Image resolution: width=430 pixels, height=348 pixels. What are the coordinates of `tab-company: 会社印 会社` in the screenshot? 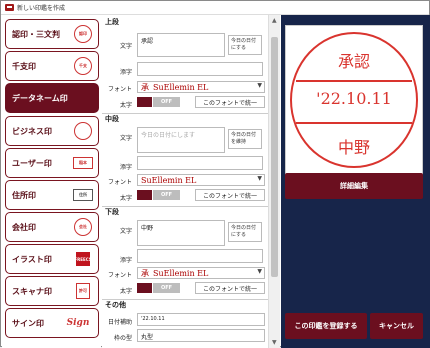 It's located at (52, 227).